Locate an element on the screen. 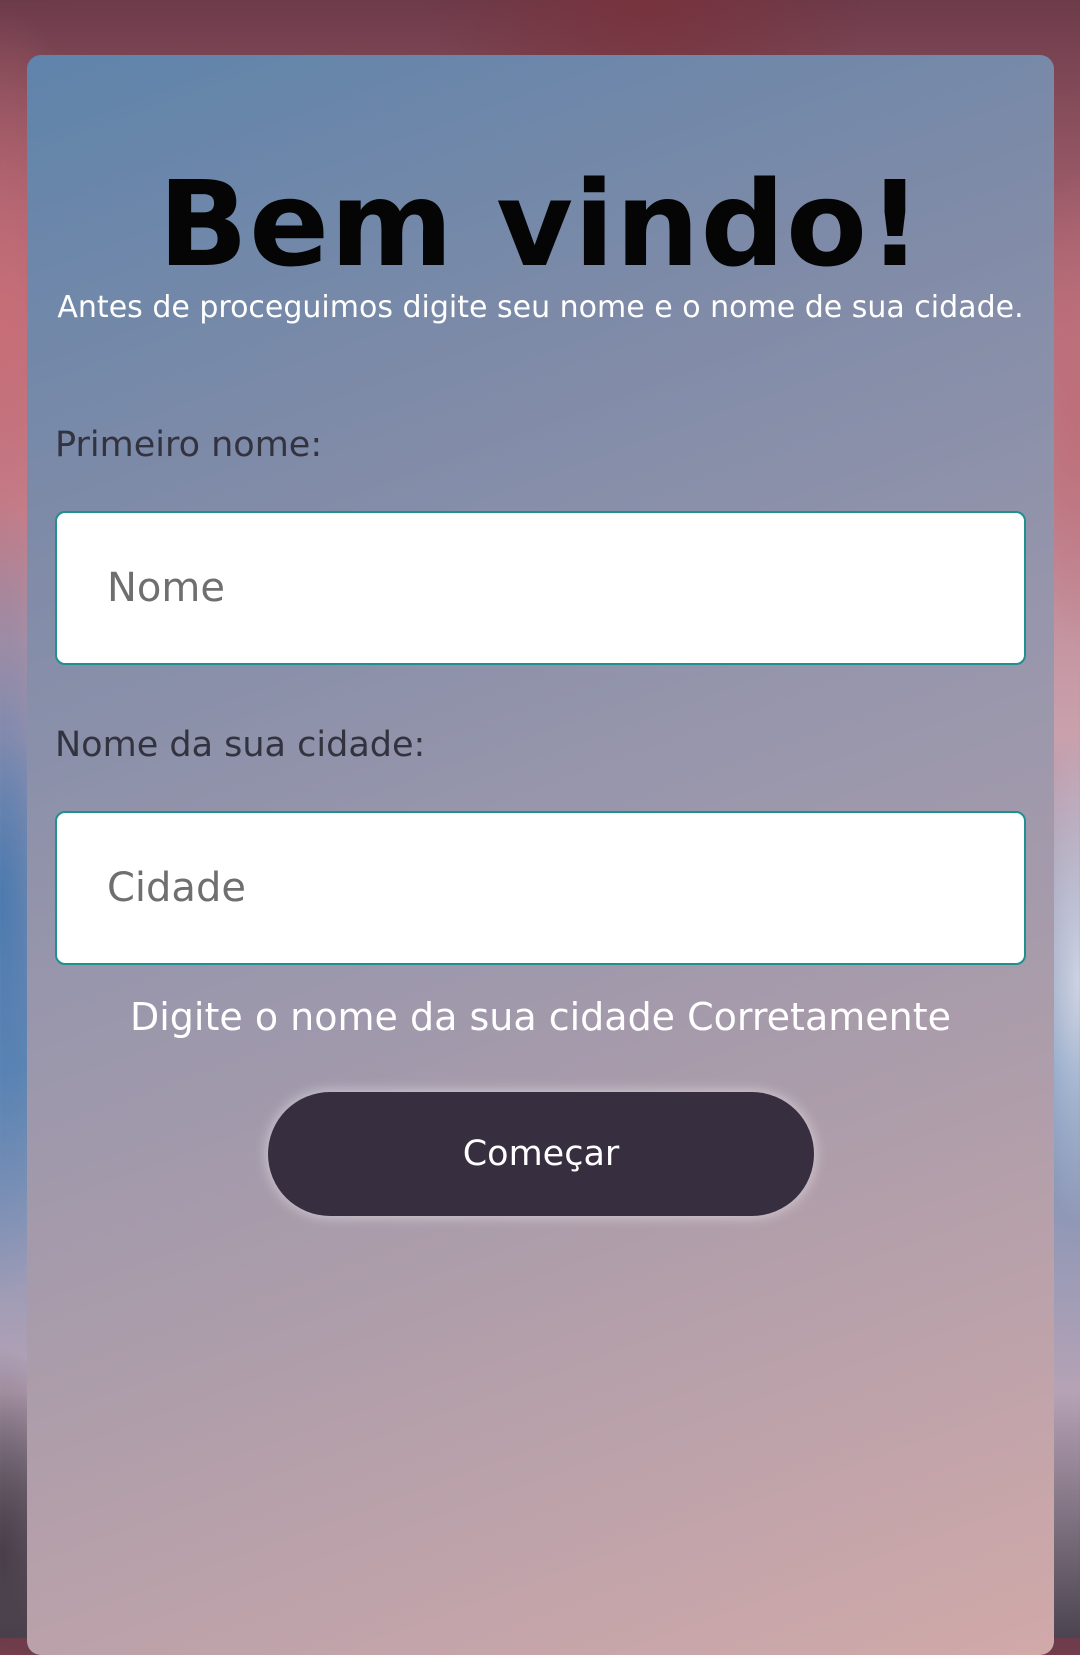  city-input is located at coordinates (540, 888).